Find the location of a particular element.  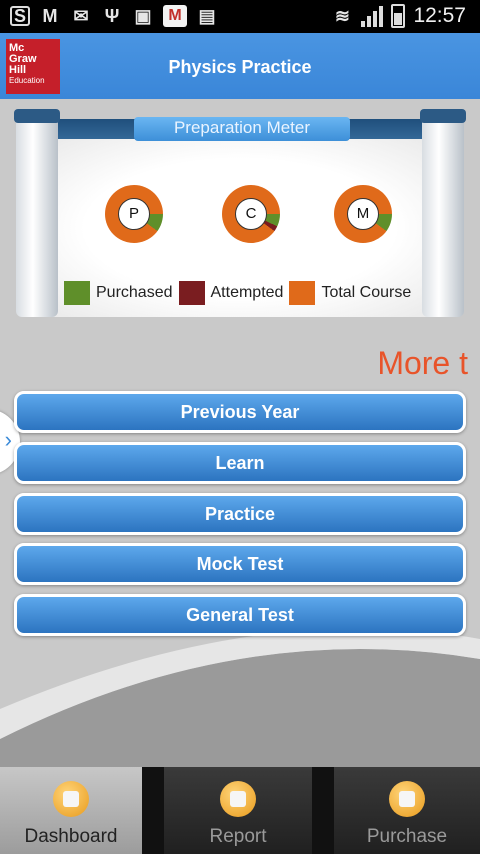

wifi-icon: ≋ is located at coordinates (342, 15).